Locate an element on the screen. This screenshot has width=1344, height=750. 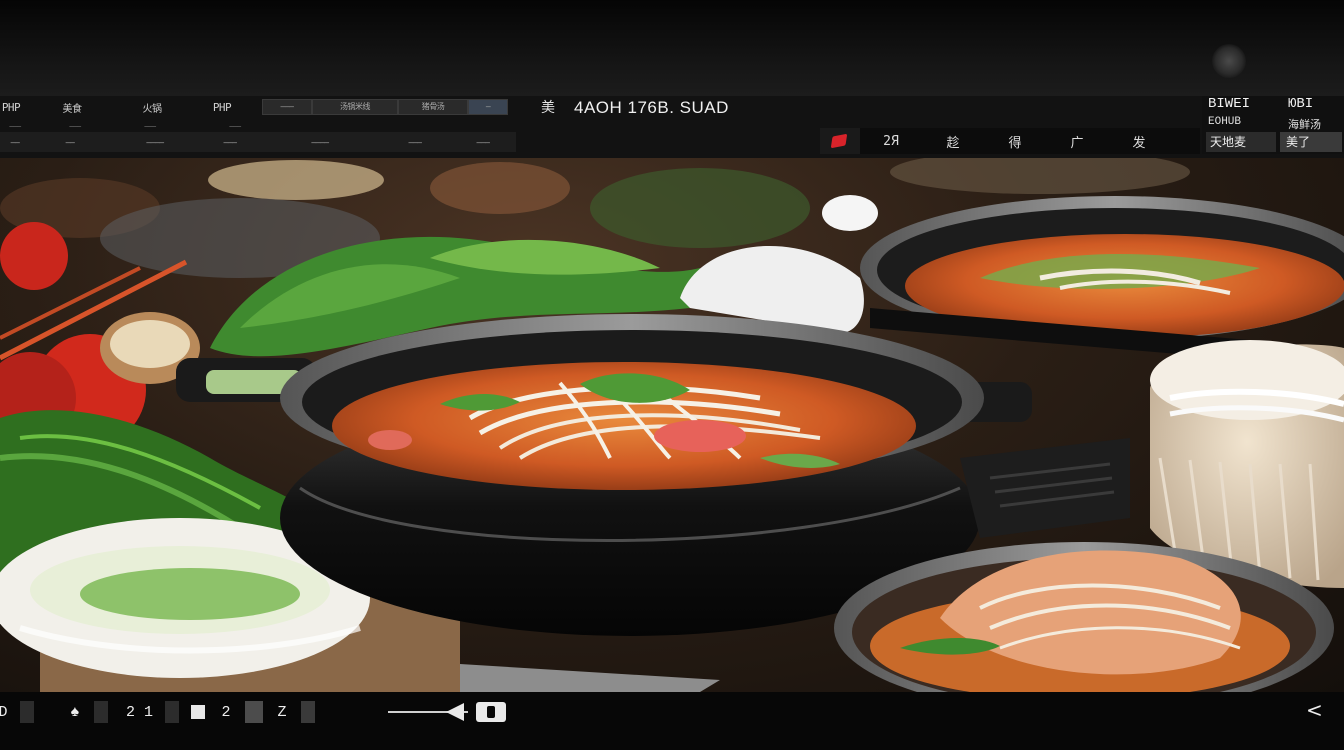
toolbar-middle: 2Я 趁 得 广 发 is located at coordinates (1010, 141).